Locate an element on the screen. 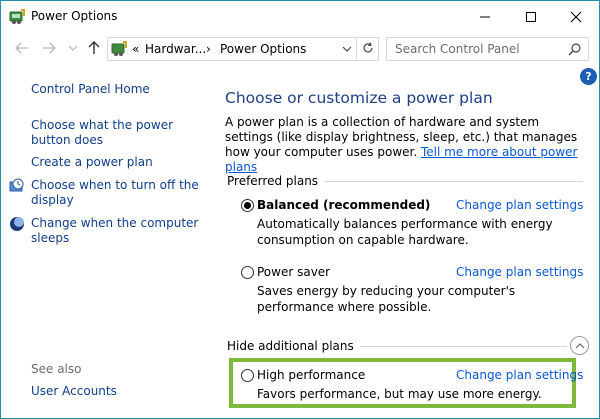 This screenshot has height=419, width=600. sidebar-item-control-panel-home: Control Panel Home is located at coordinates (90, 89).